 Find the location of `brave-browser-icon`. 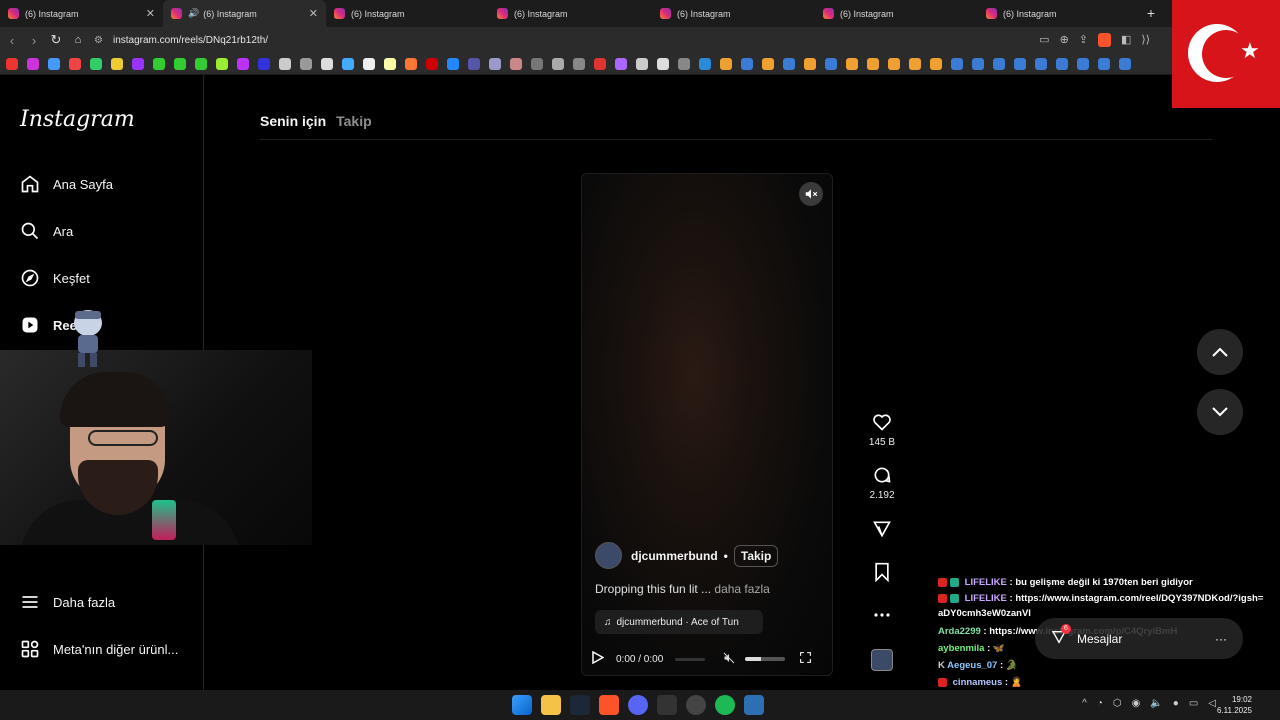

brave-browser-icon is located at coordinates (609, 705).